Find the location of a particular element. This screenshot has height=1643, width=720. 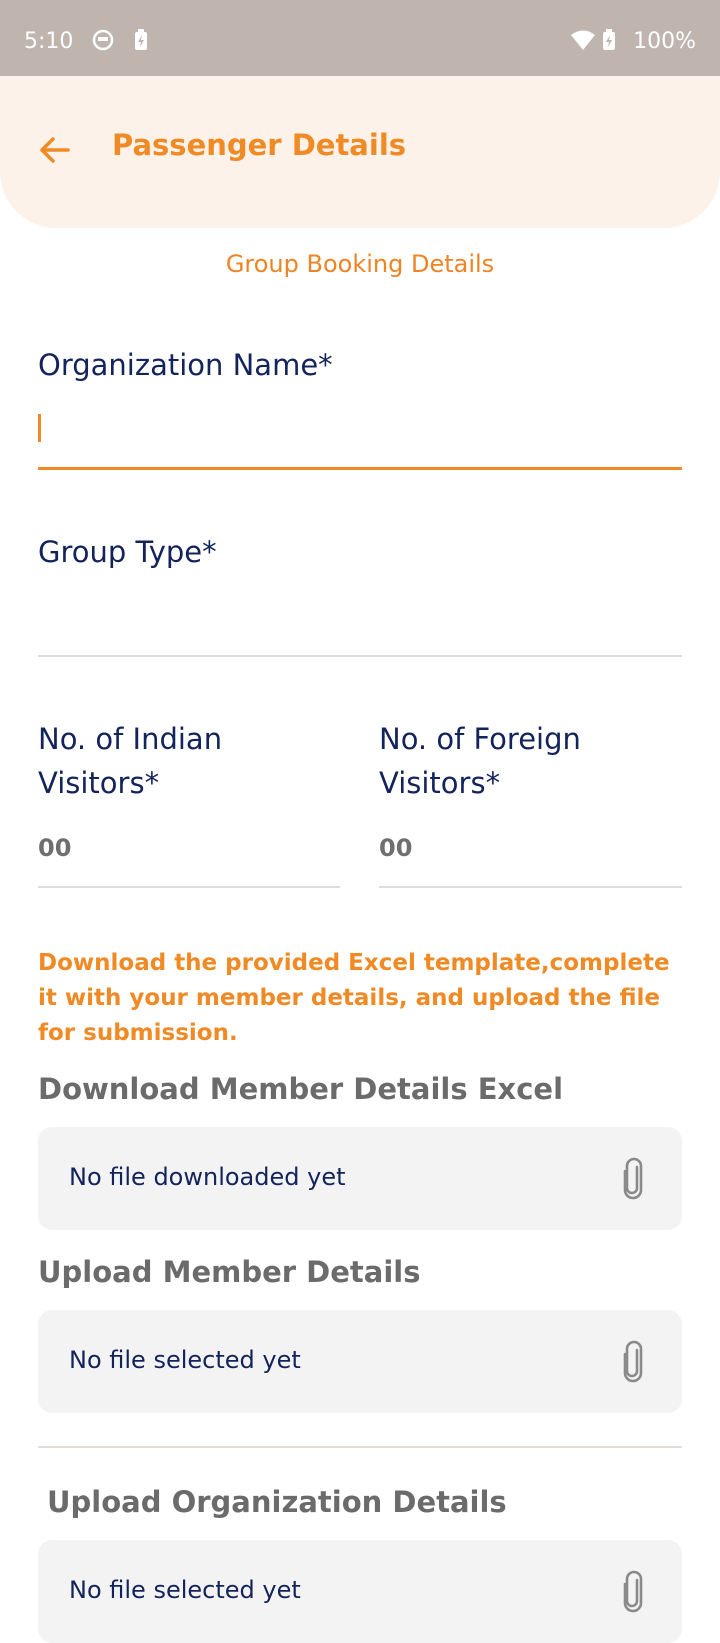

organization-name-label: Organization Name* is located at coordinates (185, 365).